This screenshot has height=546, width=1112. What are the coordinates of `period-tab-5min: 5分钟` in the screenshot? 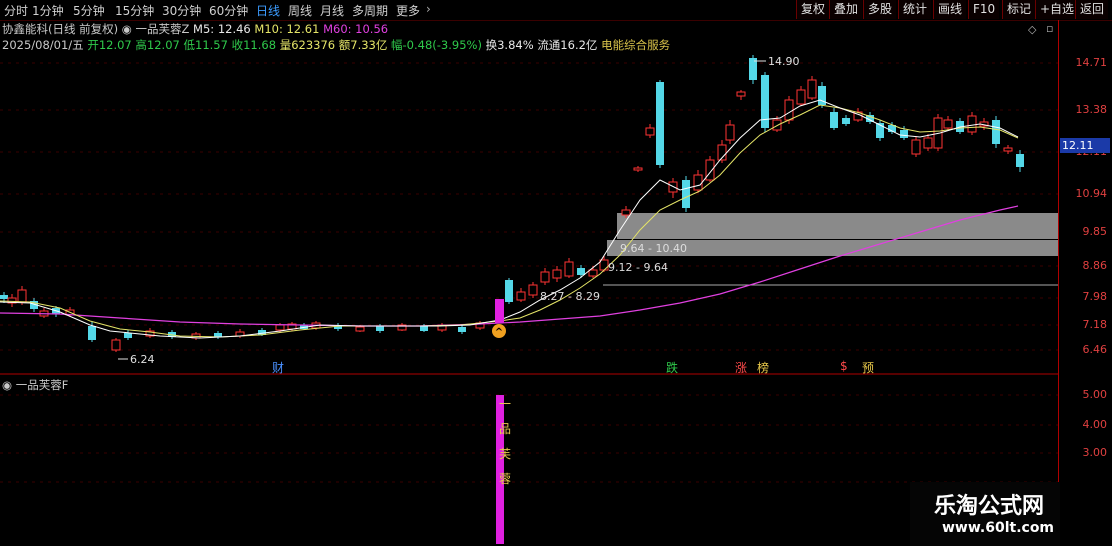 It's located at (89, 10).